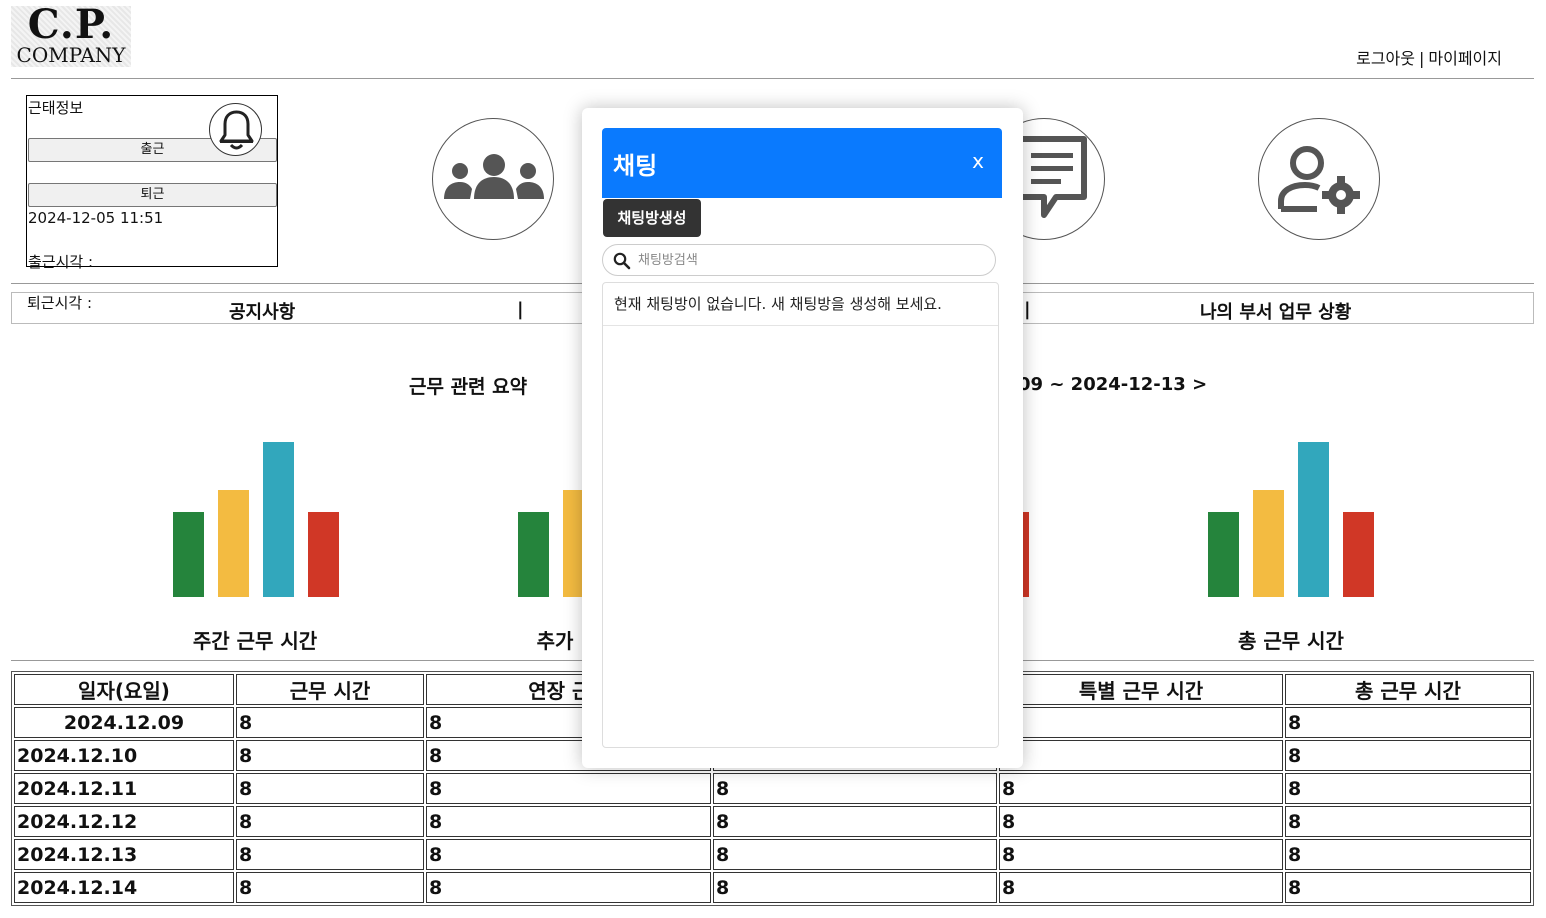 Image resolution: width=1546 pixels, height=918 pixels. What do you see at coordinates (152, 195) in the screenshot?
I see `clock-out-button: 퇴근` at bounding box center [152, 195].